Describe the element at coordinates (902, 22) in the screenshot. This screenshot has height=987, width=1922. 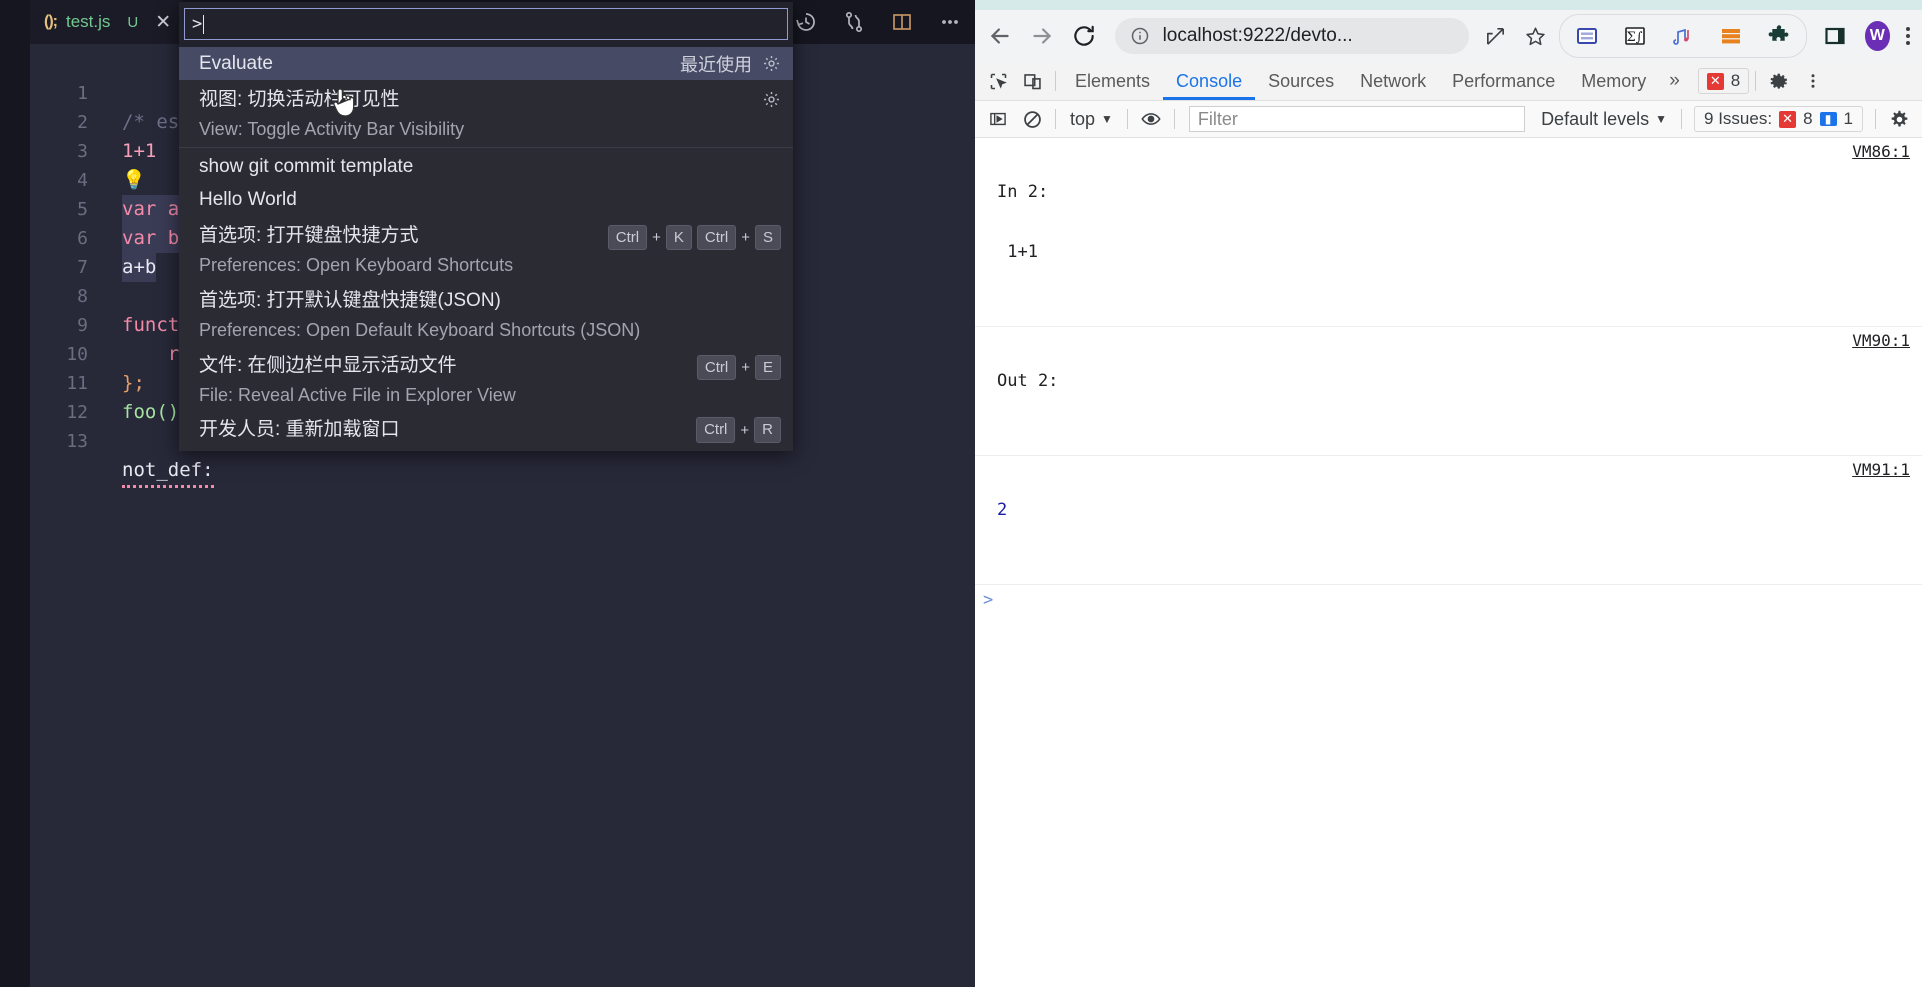
I see `split-editor-icon` at that location.